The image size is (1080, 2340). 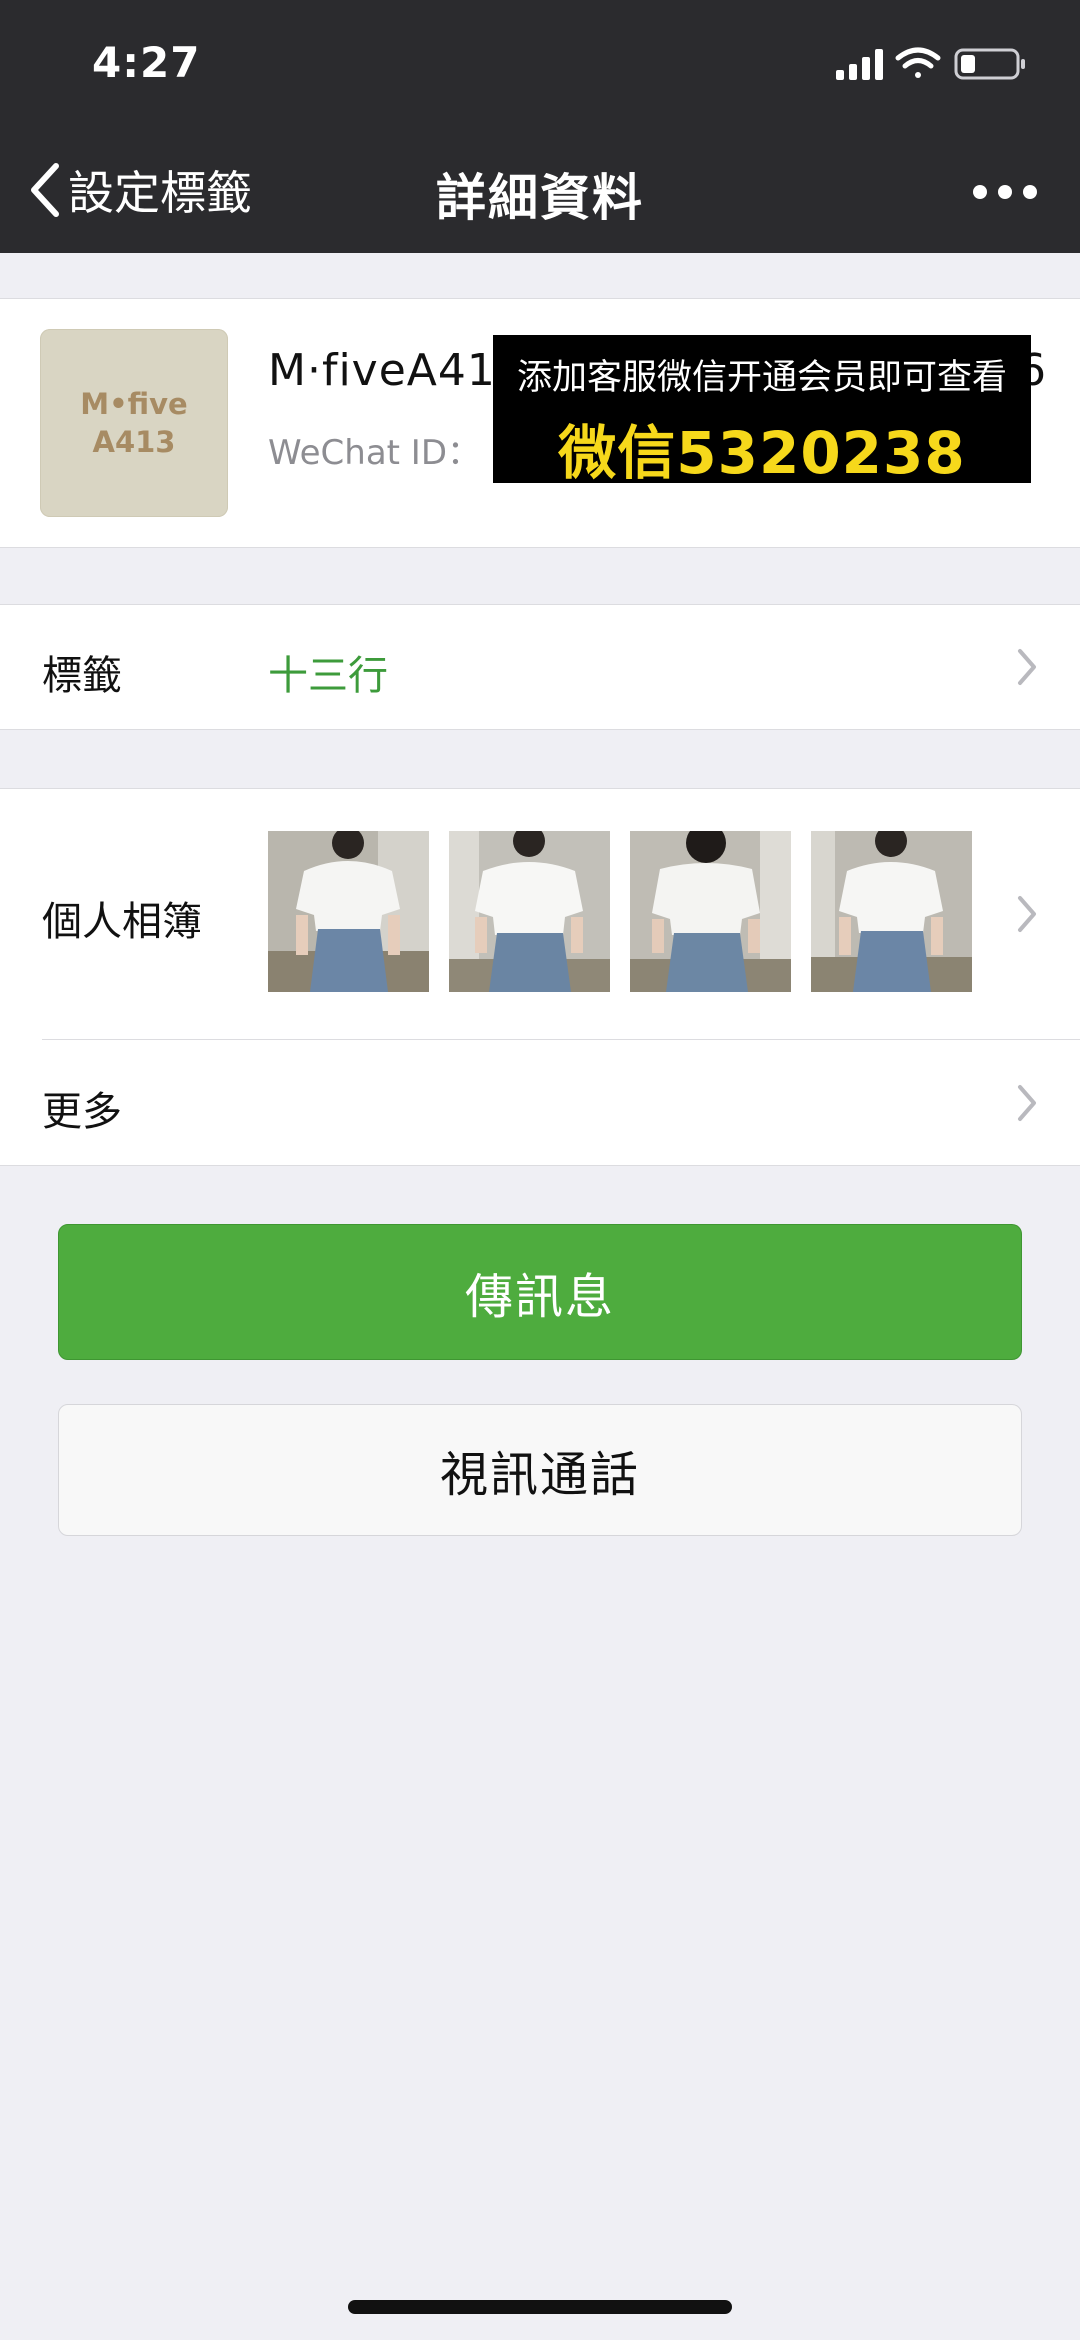 I want to click on more-row: 更多, so click(x=540, y=1102).